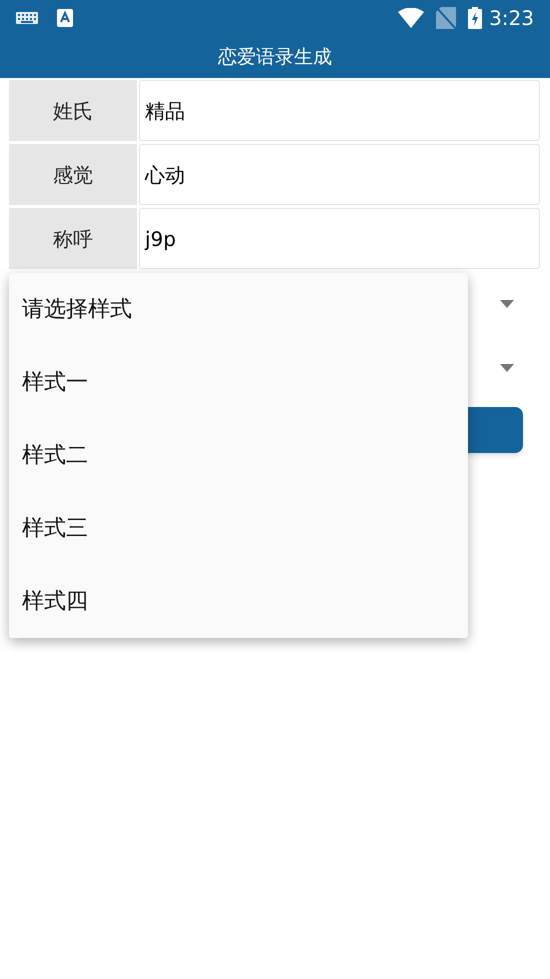 The image size is (550, 979). Describe the element at coordinates (238, 455) in the screenshot. I see `menu-item: 样式二` at that location.